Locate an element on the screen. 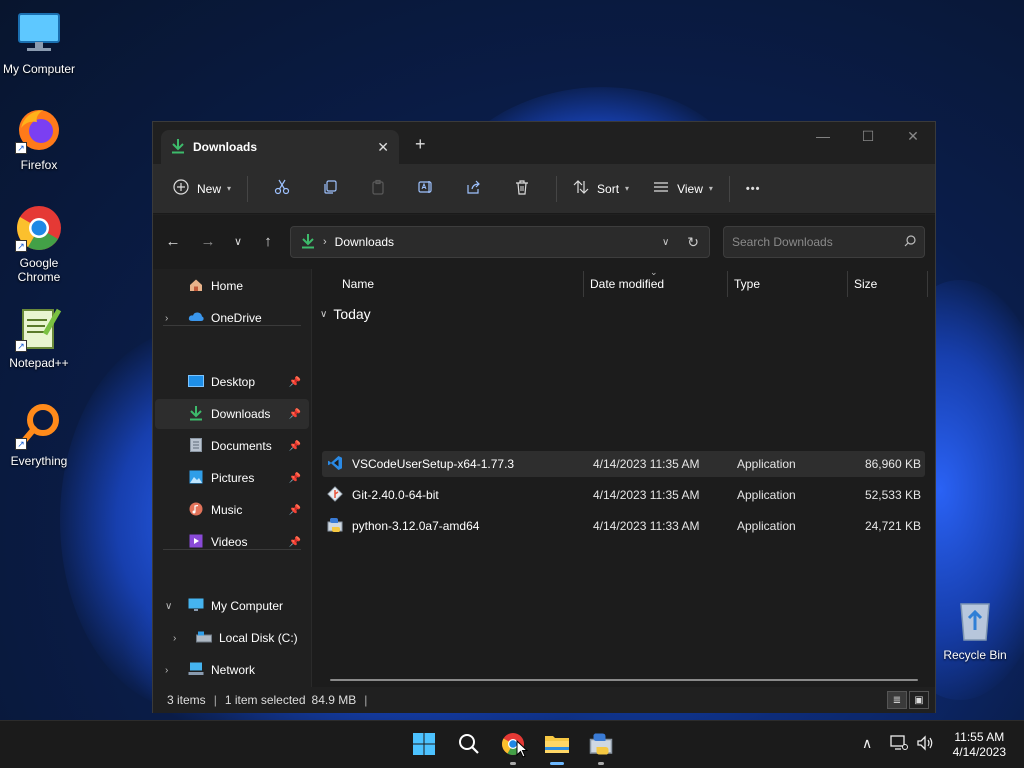 This screenshot has width=1024, height=768. search-button is located at coordinates (469, 745).